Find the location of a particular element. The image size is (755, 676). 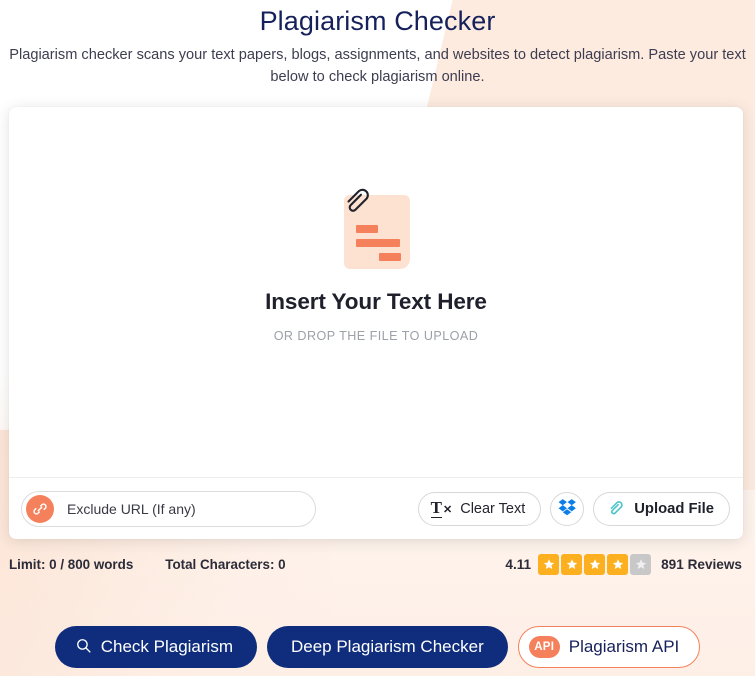

check-plagiarism-button: Check Plagiarism is located at coordinates (155, 647).